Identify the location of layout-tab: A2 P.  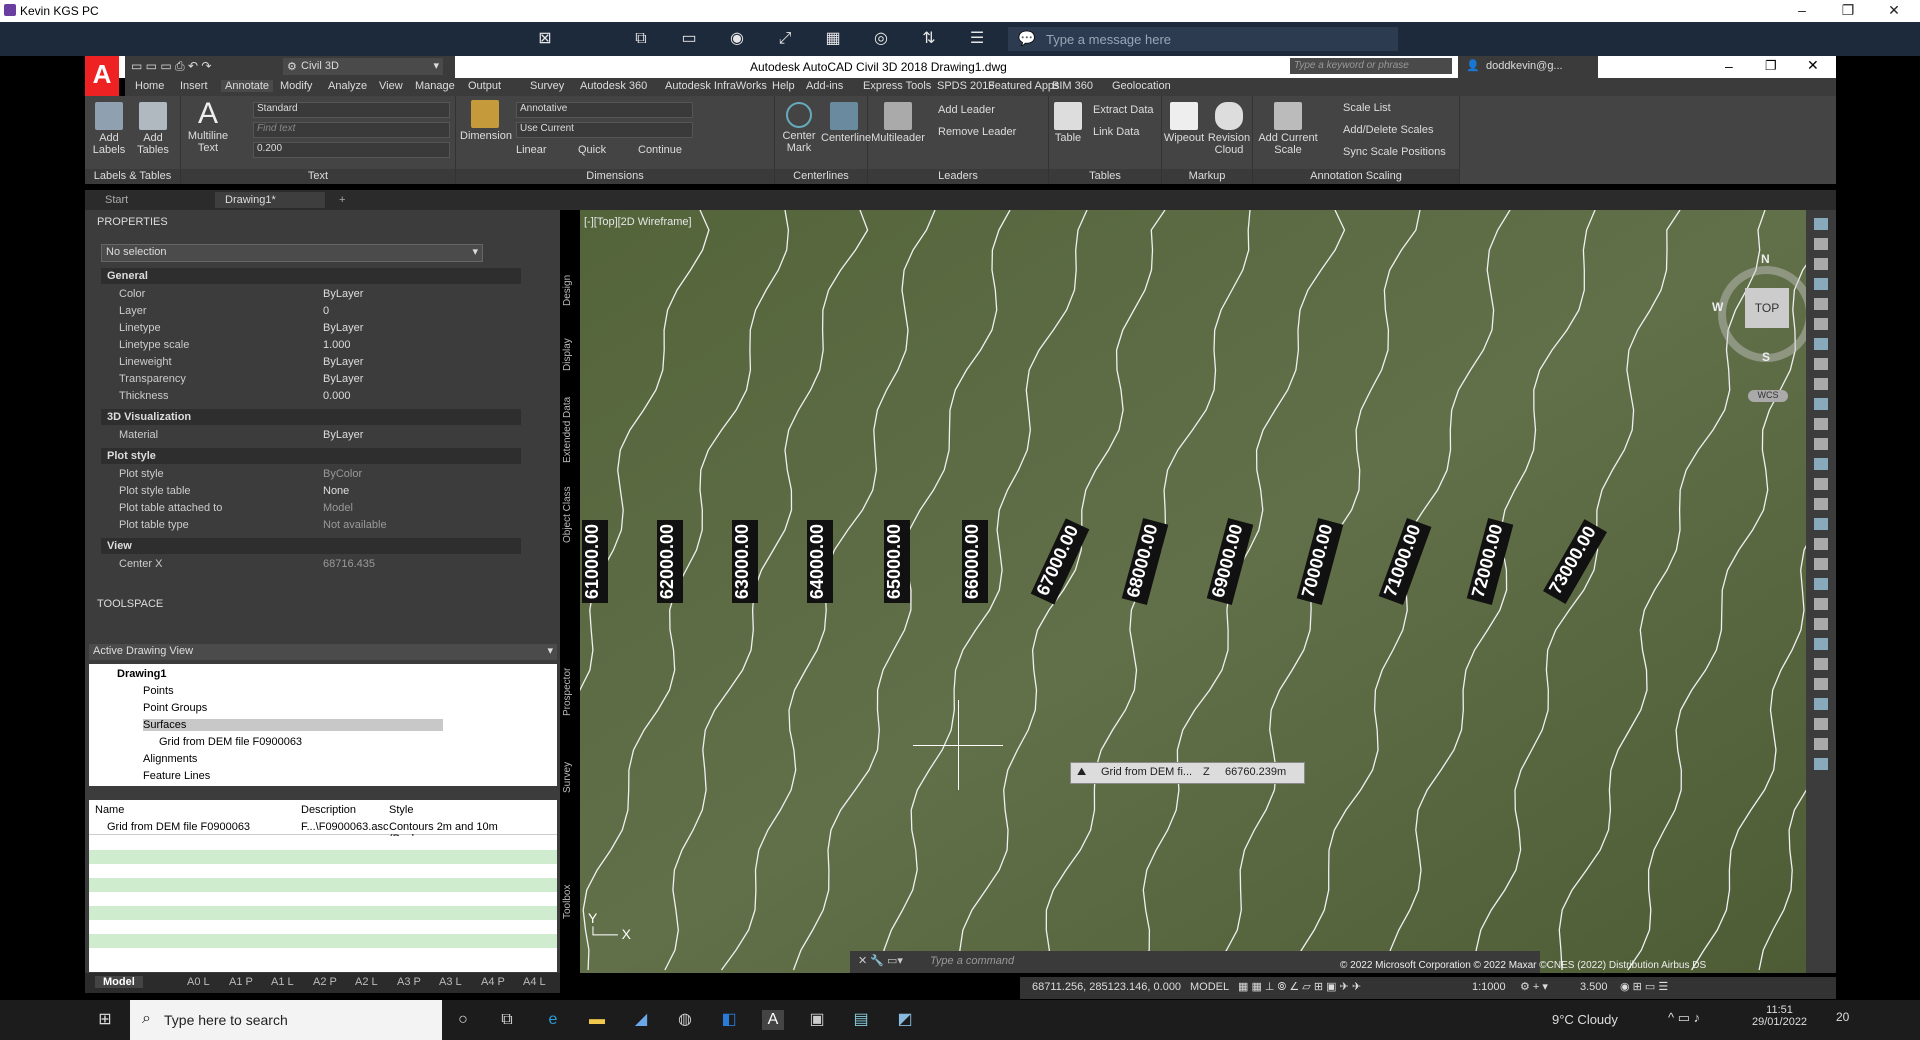
(325, 982).